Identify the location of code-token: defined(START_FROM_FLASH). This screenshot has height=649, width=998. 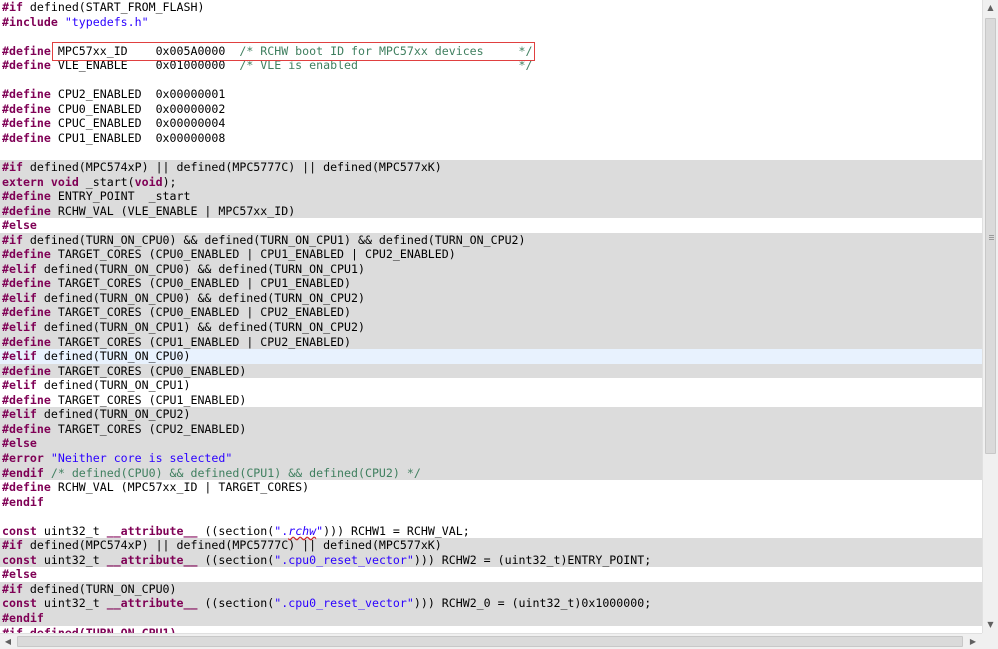
(113, 7).